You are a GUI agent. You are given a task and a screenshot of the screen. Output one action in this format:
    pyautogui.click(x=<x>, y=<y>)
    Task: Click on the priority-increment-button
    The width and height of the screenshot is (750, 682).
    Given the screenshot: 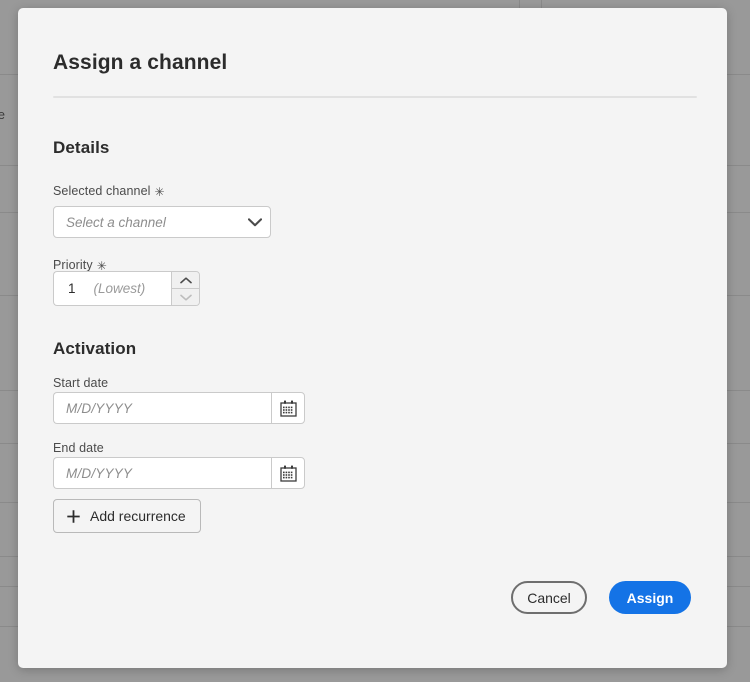 What is the action you would take?
    pyautogui.click(x=185, y=280)
    